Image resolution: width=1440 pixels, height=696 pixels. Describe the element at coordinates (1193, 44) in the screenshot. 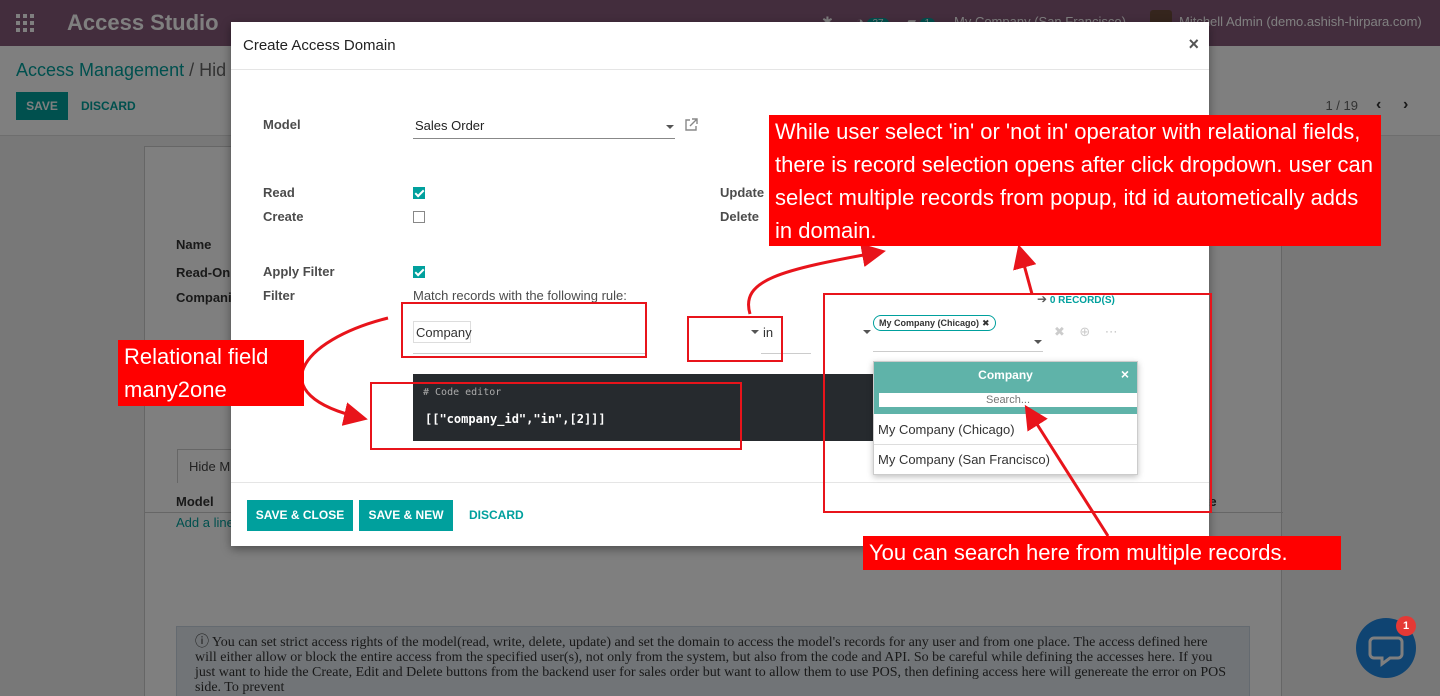

I see `close-icon: ×` at that location.